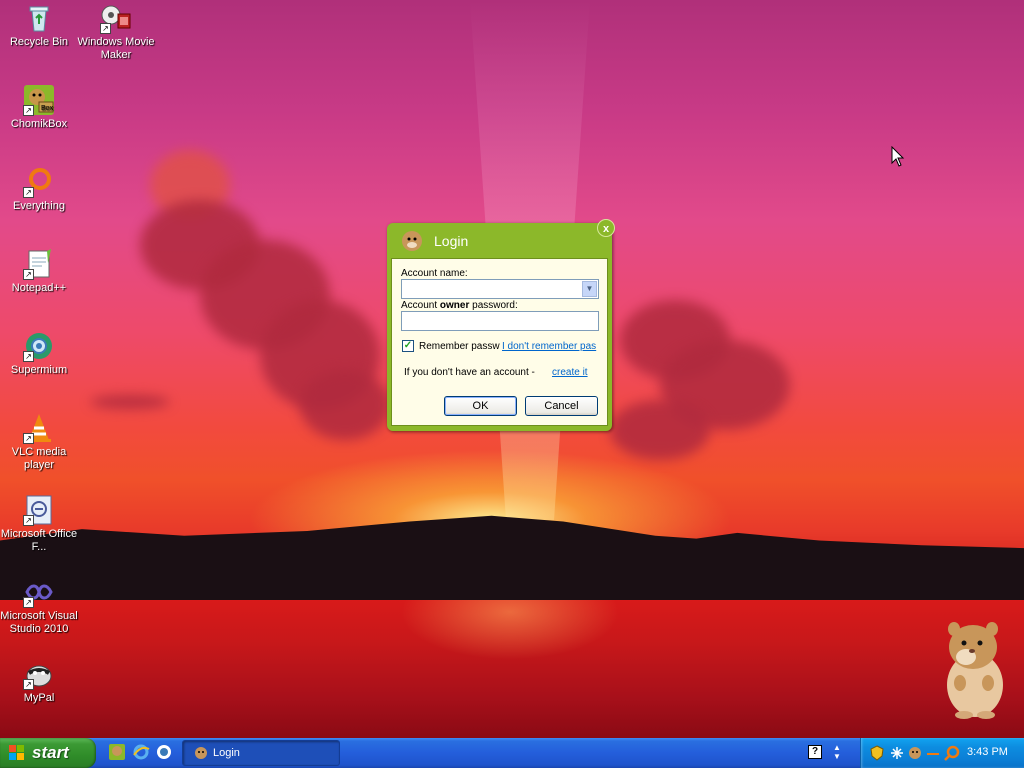 The height and width of the screenshot is (768, 1024). What do you see at coordinates (589, 289) in the screenshot?
I see `chevron-down-icon: ▼` at bounding box center [589, 289].